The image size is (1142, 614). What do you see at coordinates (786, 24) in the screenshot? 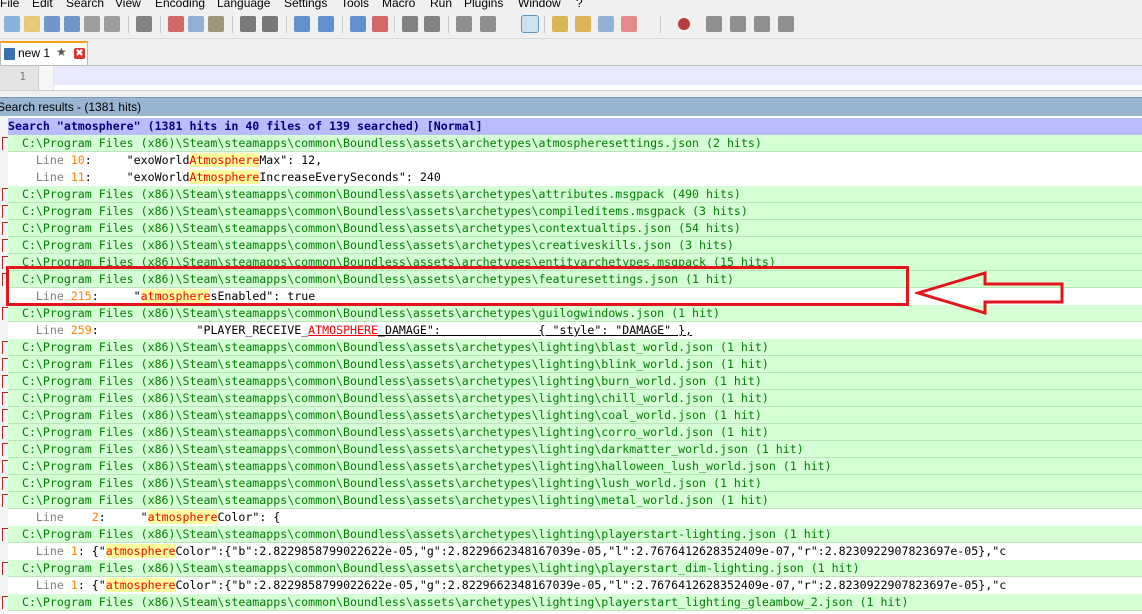
I see `save-macro-icon` at bounding box center [786, 24].